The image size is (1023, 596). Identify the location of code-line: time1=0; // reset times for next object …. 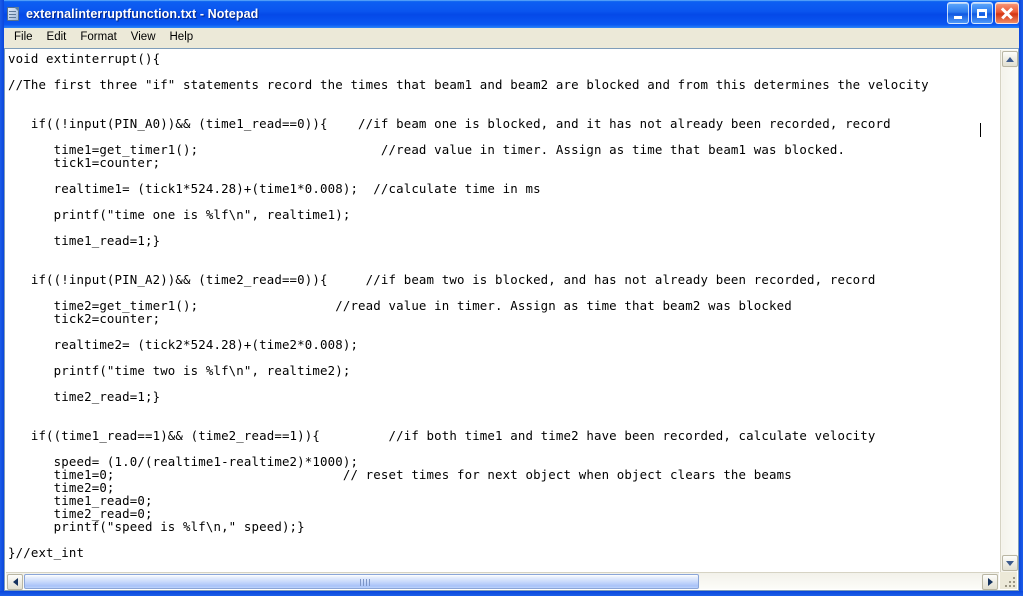
(400, 474).